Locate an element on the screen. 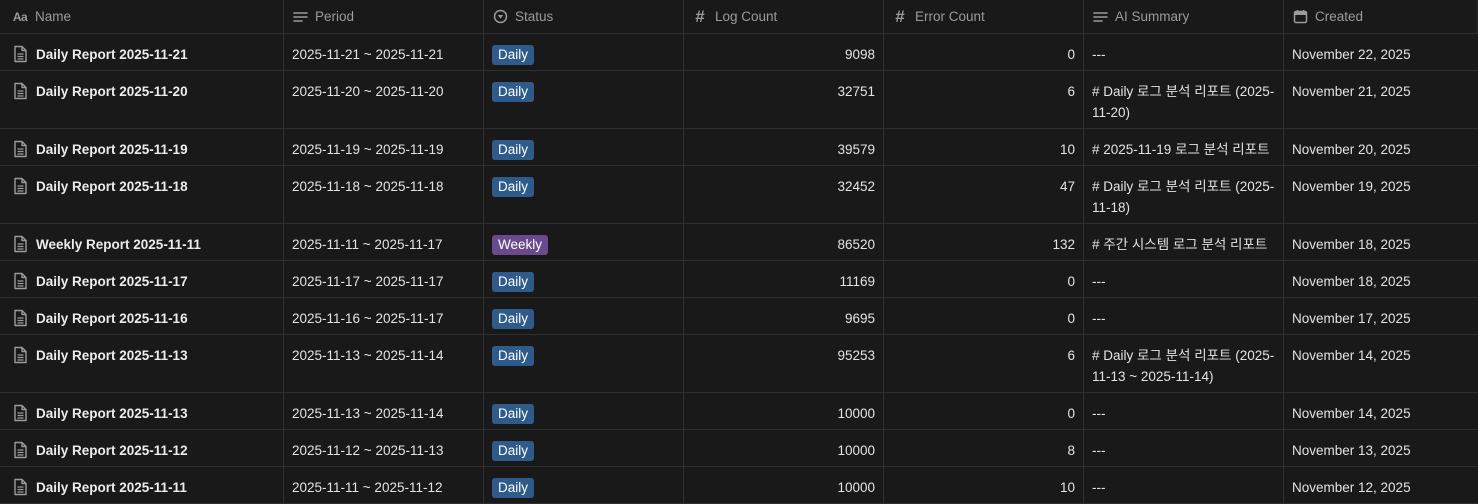 The image size is (1478, 504). column-header-status: Status is located at coordinates (584, 16).